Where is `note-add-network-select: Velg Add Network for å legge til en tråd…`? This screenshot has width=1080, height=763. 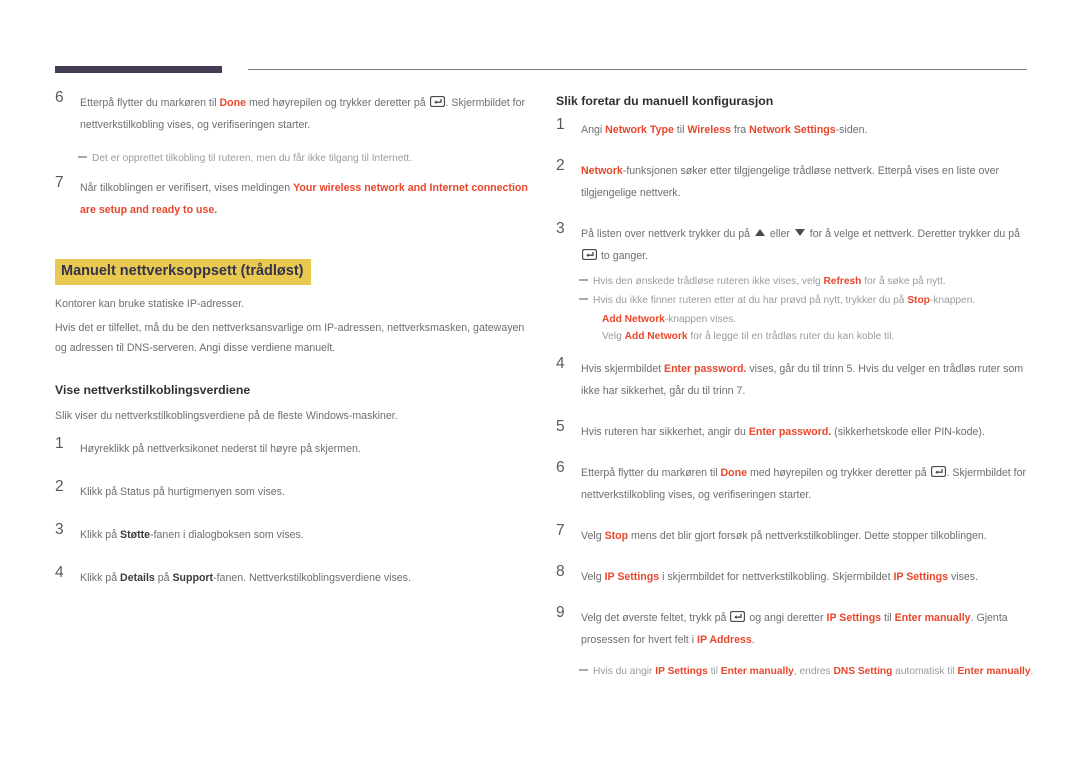 note-add-network-select: Velg Add Network for å legge til en tråd… is located at coordinates (795, 336).